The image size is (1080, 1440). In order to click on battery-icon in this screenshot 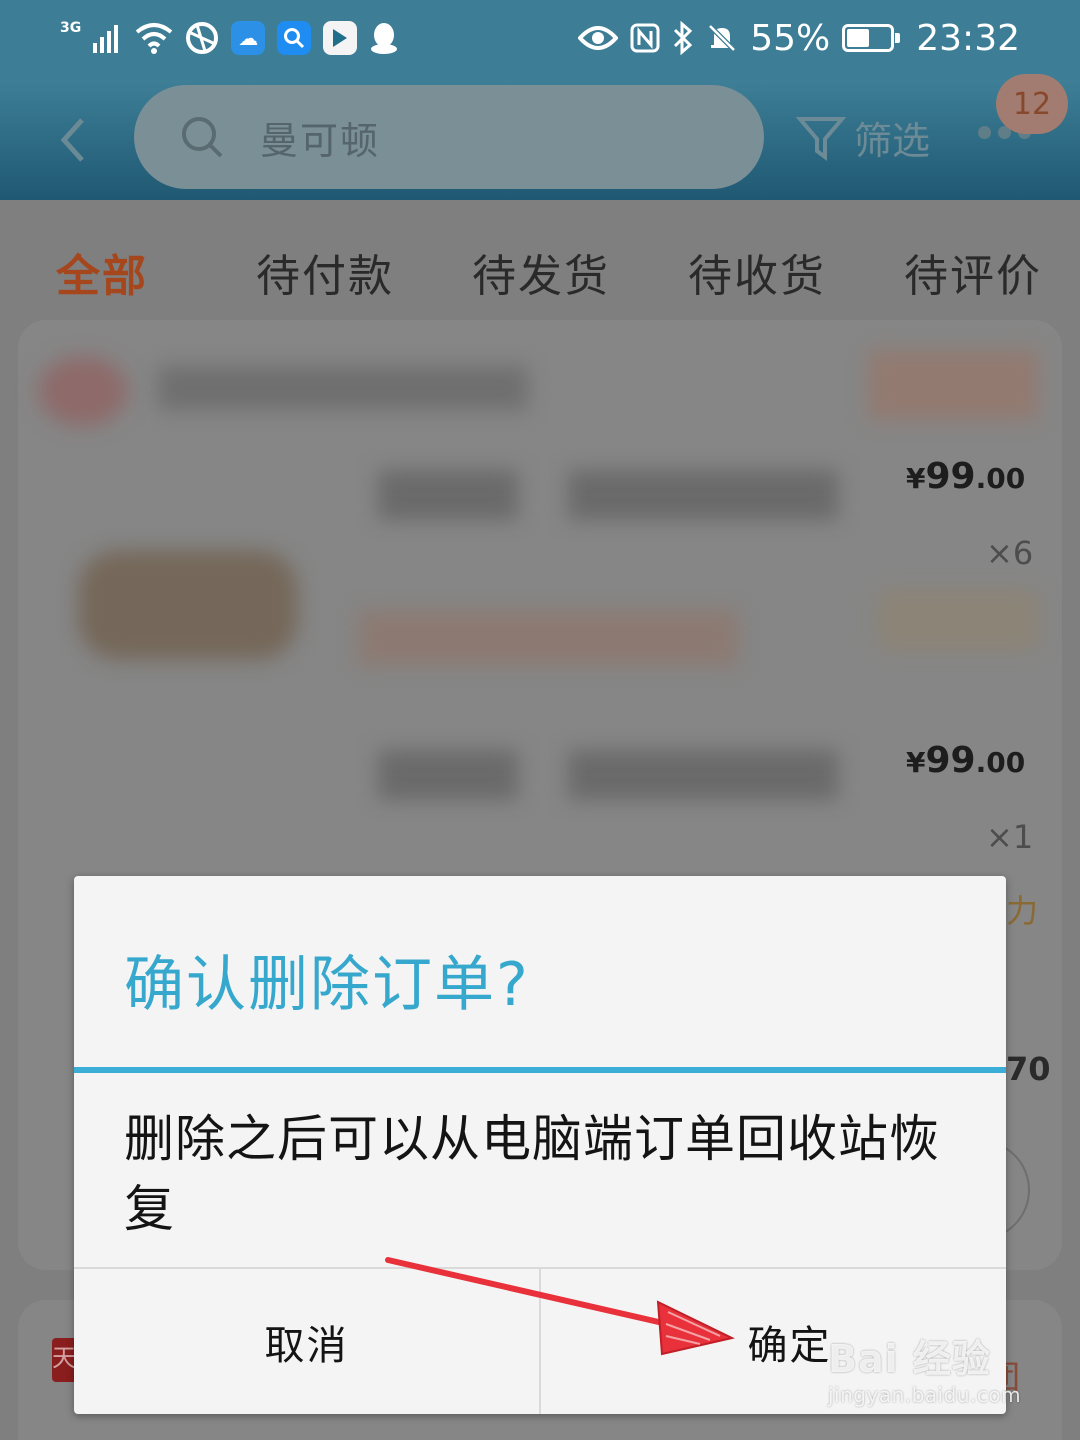, I will do `click(871, 38)`.